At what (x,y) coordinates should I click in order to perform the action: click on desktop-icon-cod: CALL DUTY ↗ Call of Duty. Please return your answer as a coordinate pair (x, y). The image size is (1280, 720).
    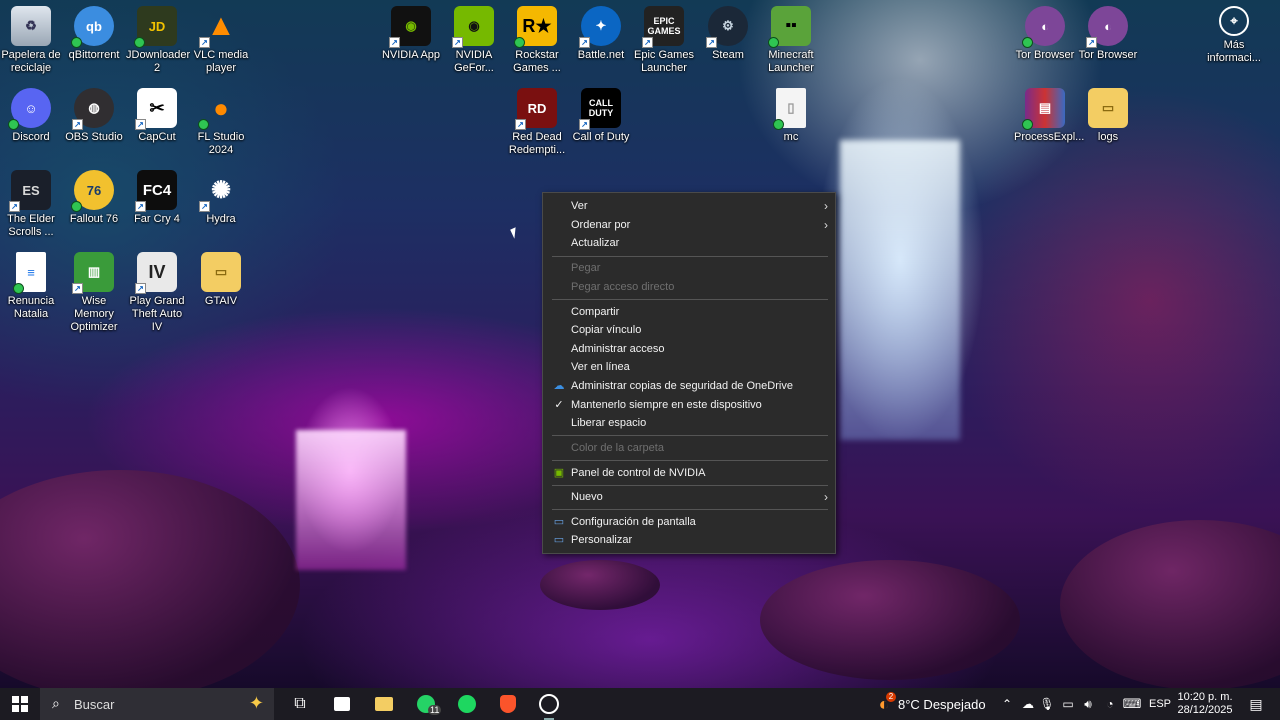
    Looking at the image, I should click on (601, 115).